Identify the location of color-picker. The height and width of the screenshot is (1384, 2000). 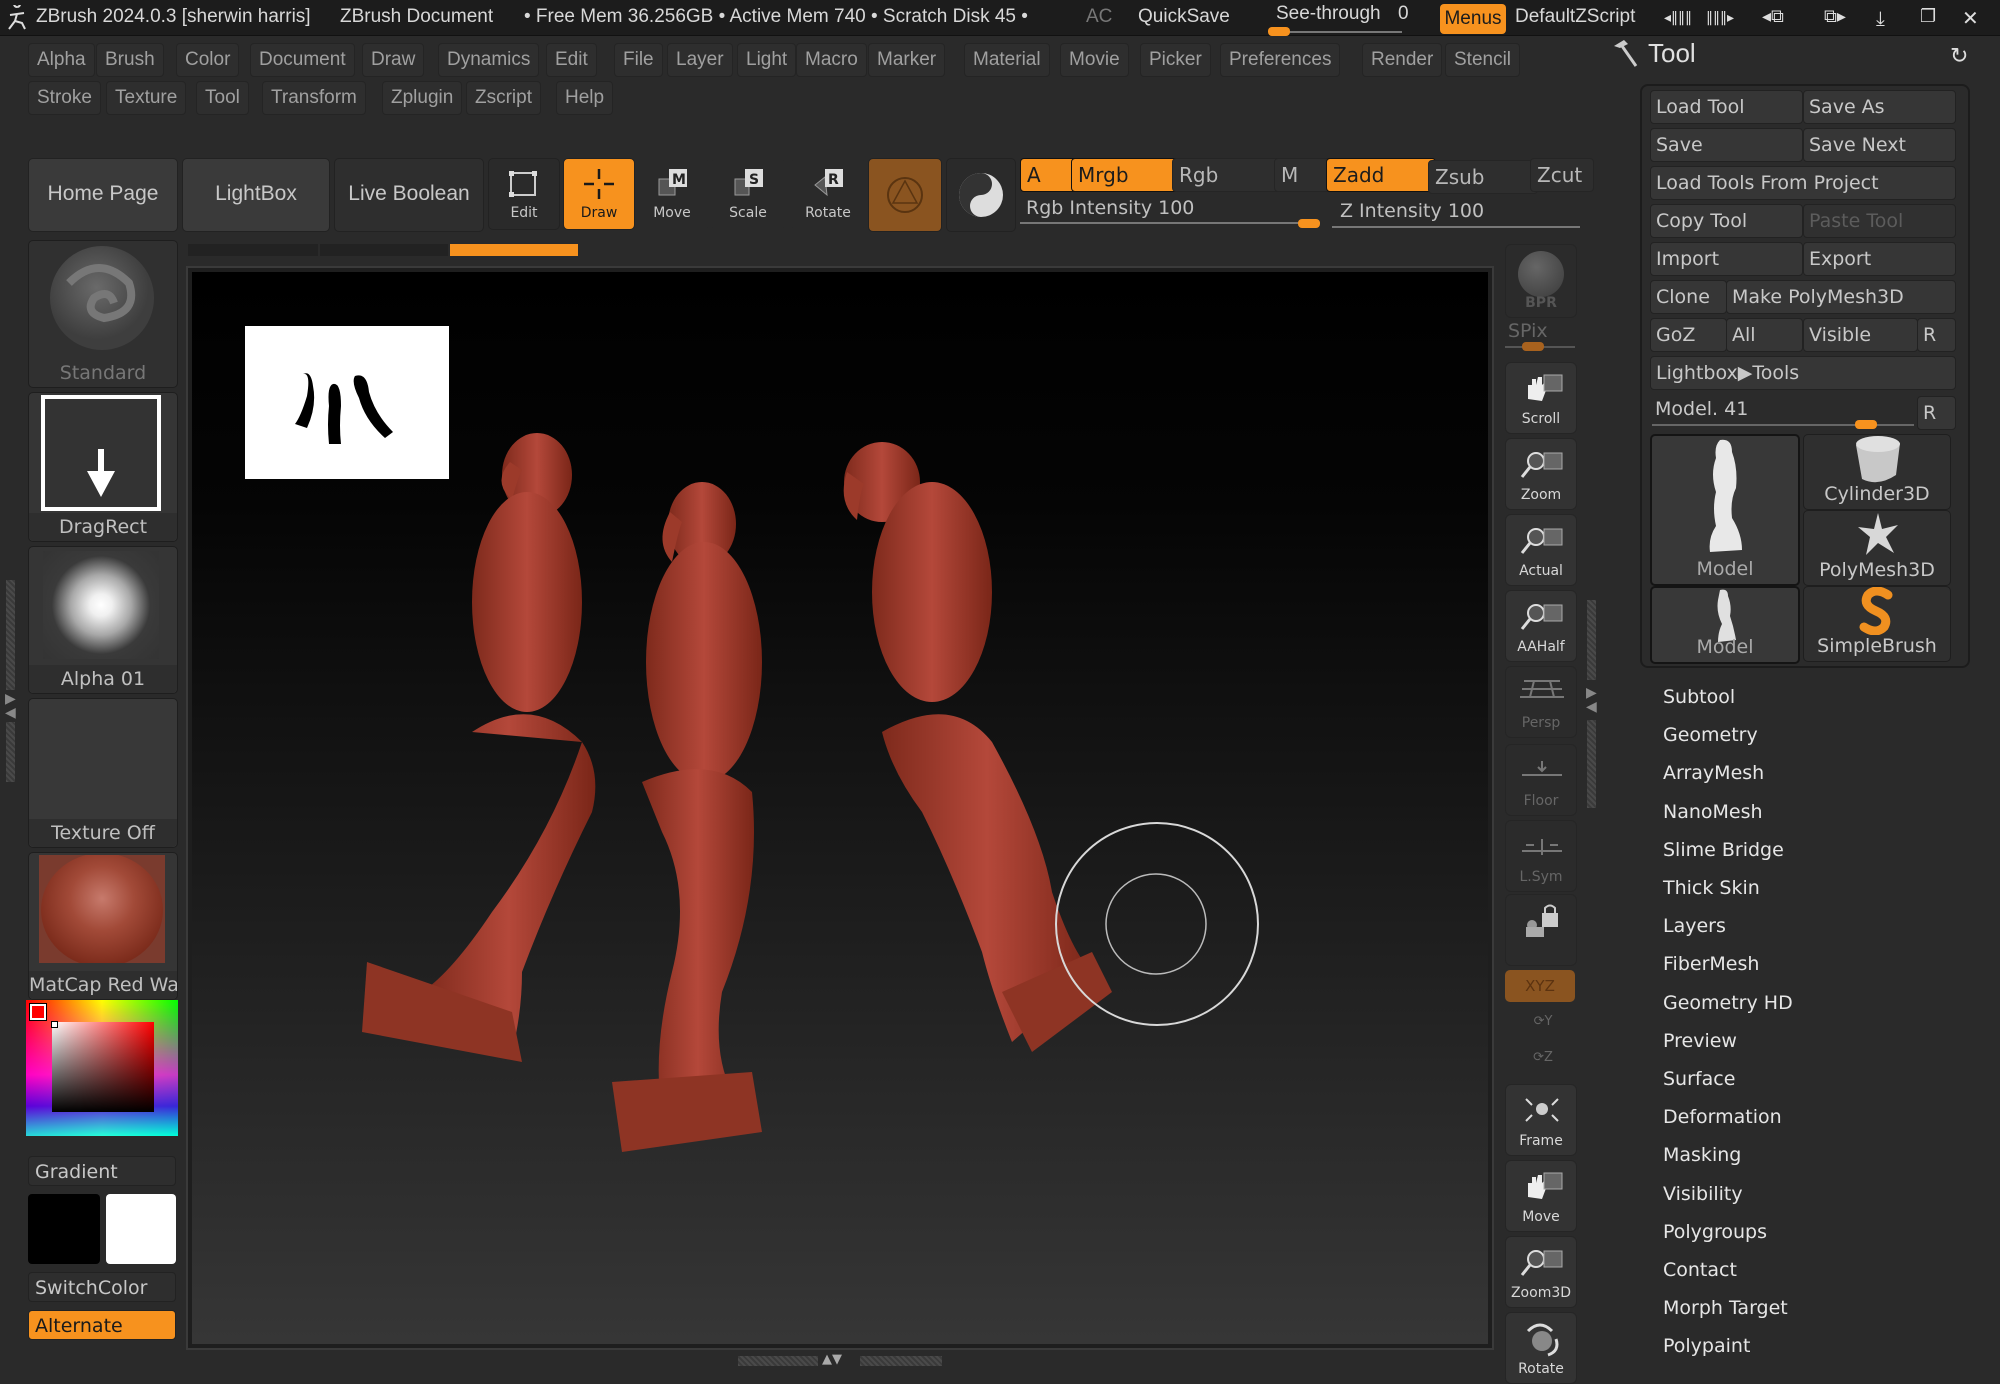
(102, 1068).